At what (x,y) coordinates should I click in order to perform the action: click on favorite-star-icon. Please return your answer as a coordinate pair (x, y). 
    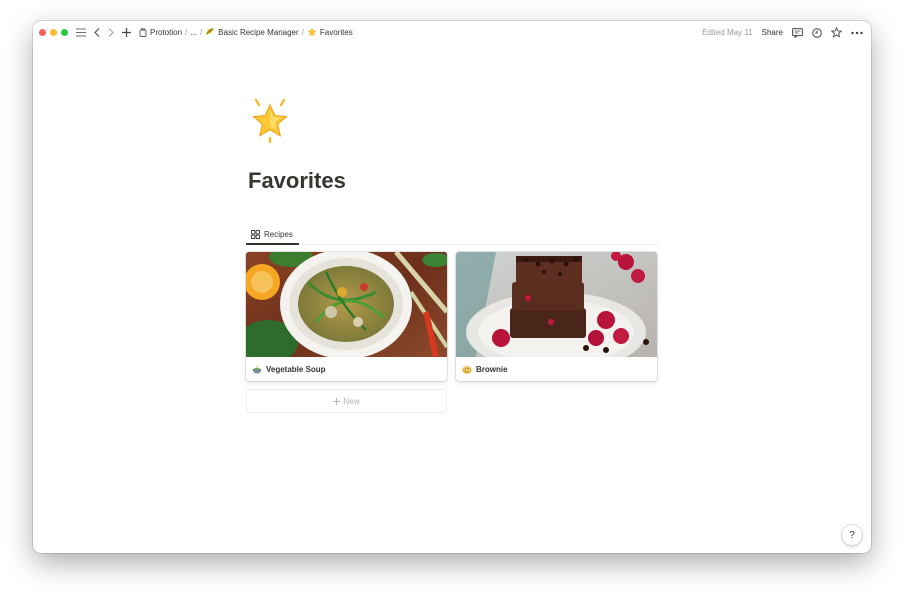
    Looking at the image, I should click on (836, 32).